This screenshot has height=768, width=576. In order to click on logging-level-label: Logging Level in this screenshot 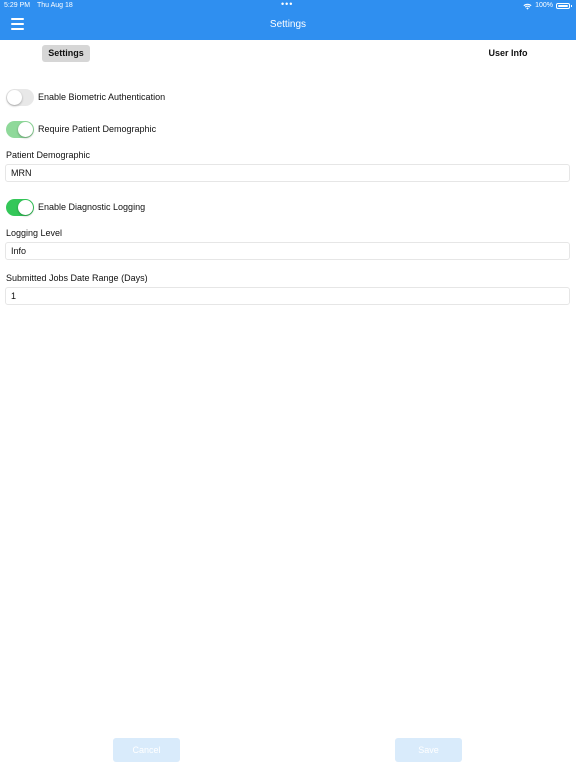, I will do `click(34, 233)`.